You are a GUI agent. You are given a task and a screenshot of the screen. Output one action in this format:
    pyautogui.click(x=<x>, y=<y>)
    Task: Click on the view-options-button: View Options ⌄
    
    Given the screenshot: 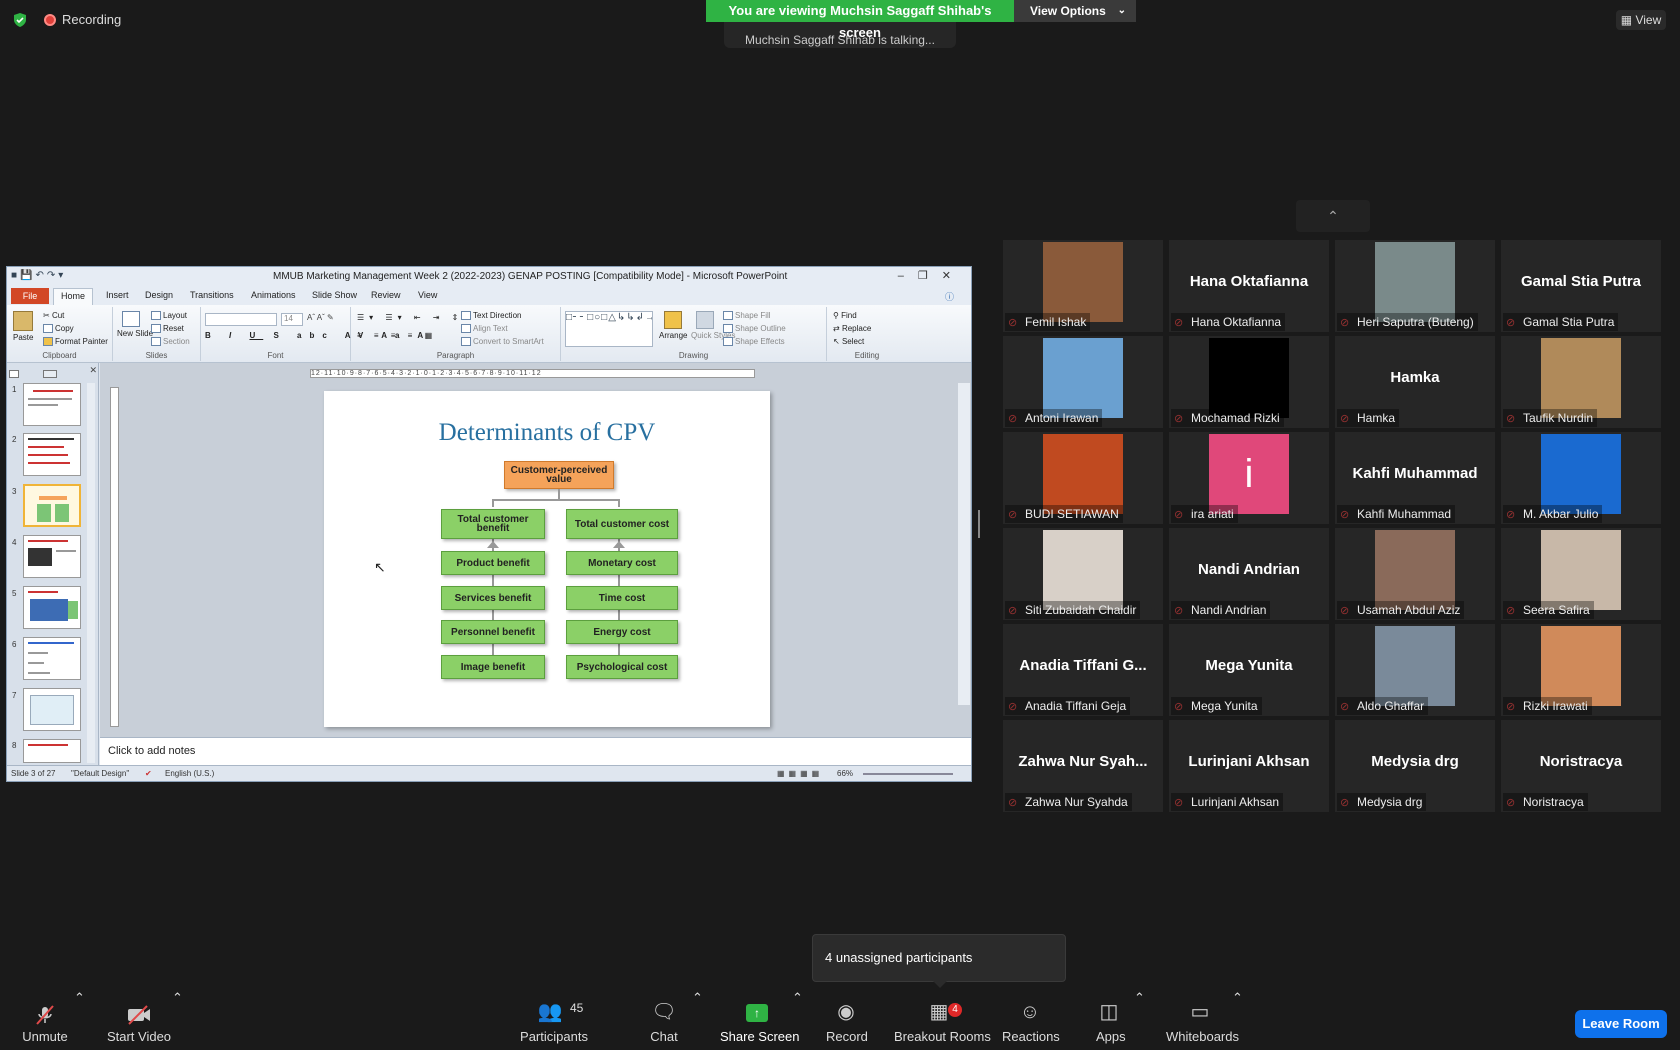 What is the action you would take?
    pyautogui.click(x=1075, y=11)
    